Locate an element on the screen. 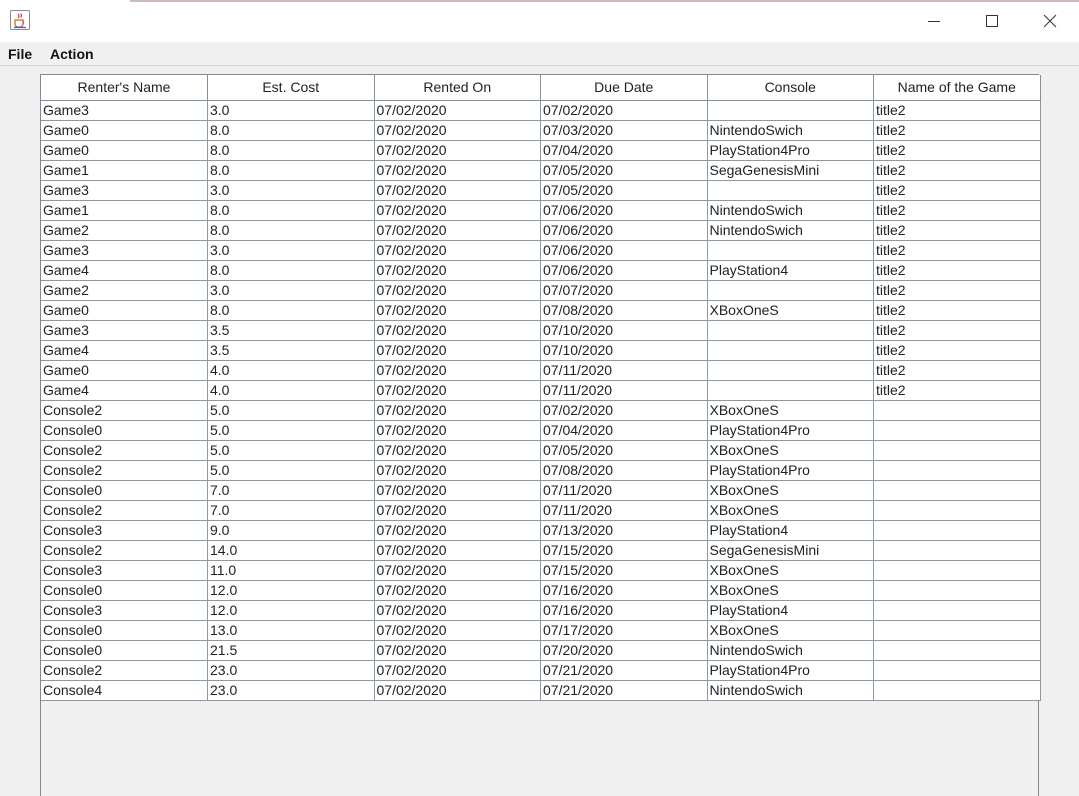  cell-est-cost: 23.0 is located at coordinates (291, 690).